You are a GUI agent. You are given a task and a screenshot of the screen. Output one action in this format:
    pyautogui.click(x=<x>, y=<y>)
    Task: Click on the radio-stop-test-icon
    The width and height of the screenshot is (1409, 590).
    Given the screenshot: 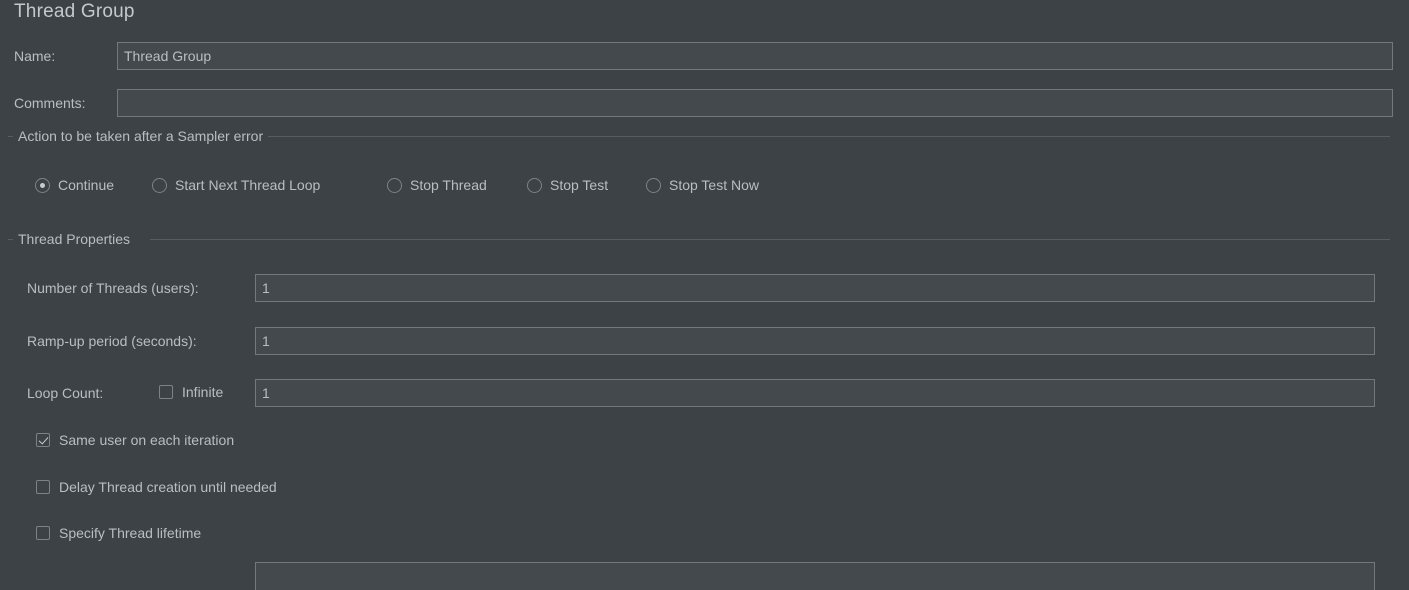 What is the action you would take?
    pyautogui.click(x=534, y=185)
    